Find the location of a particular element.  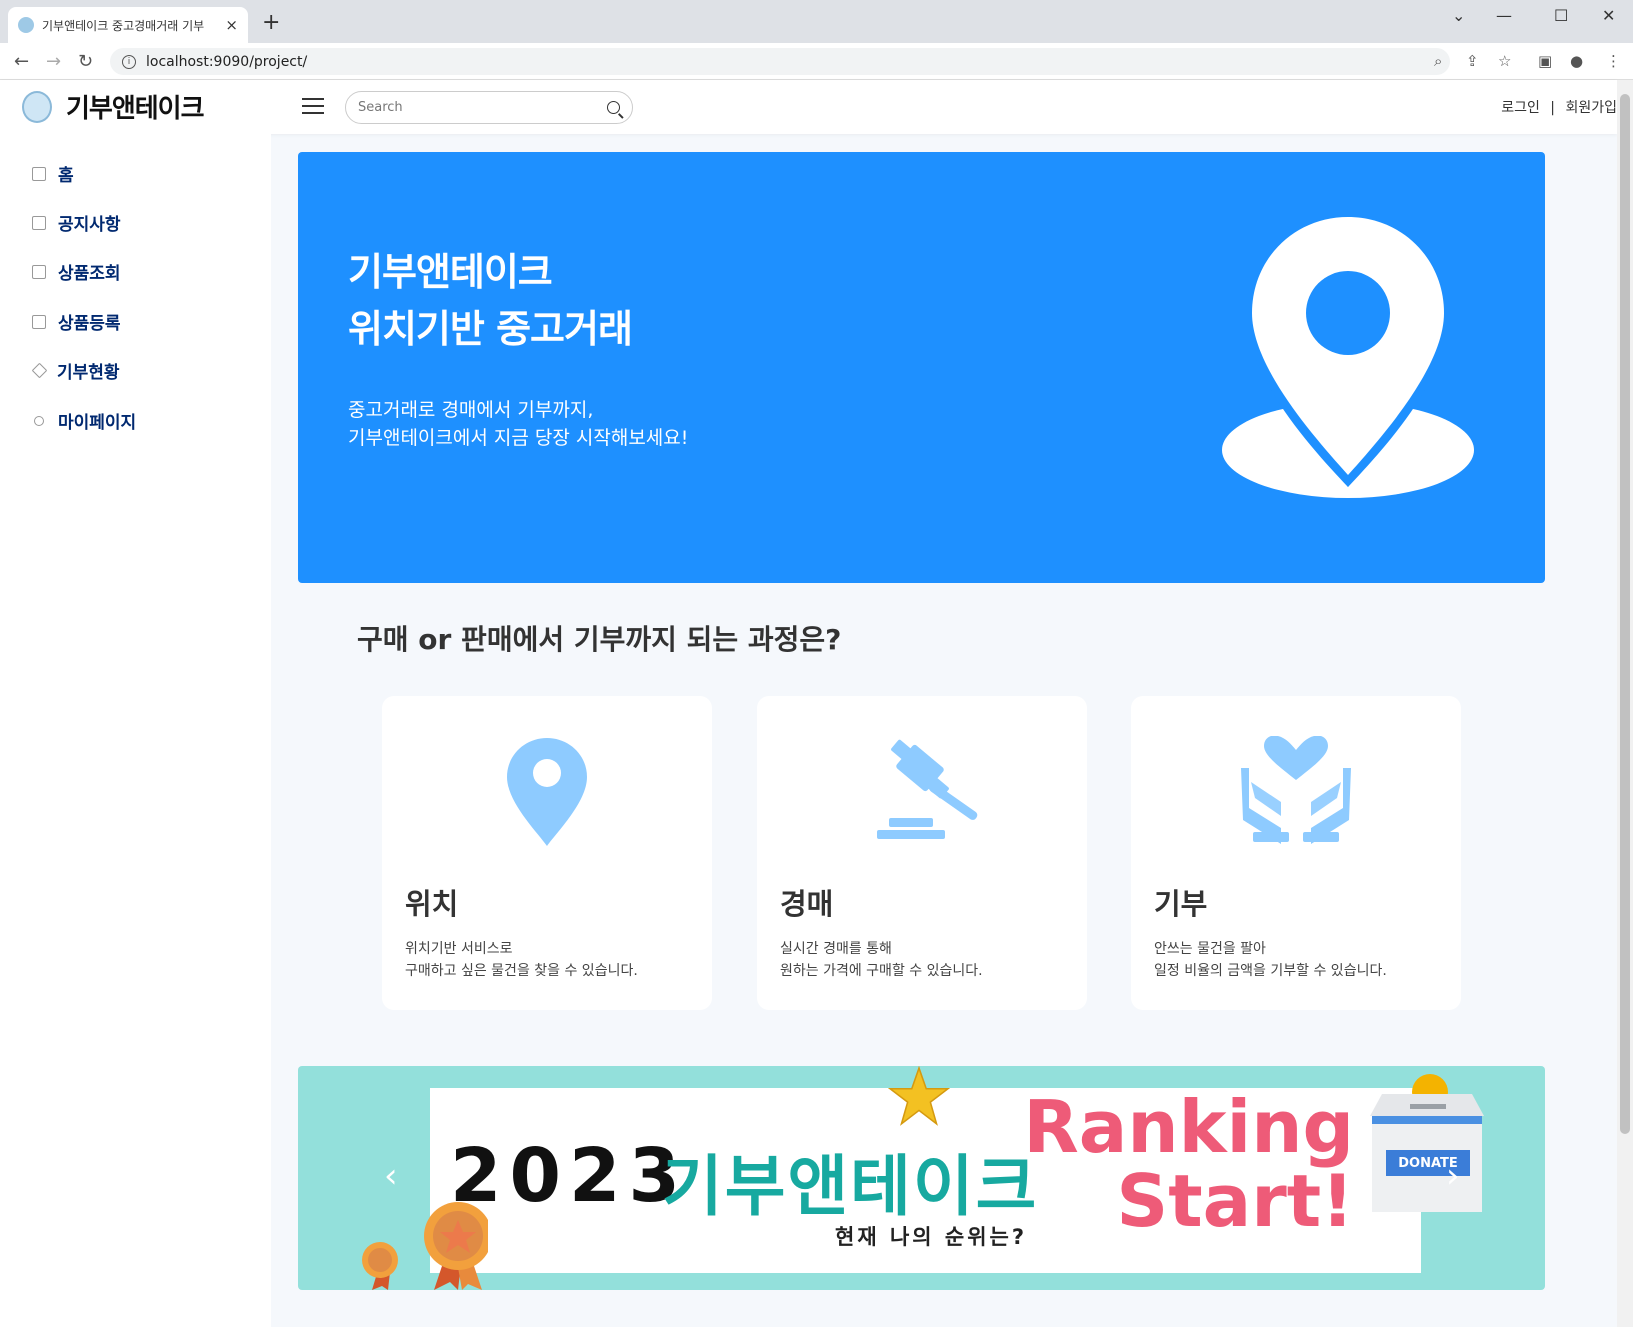

sidebar-item-label: 마이페이지 is located at coordinates (97, 423).